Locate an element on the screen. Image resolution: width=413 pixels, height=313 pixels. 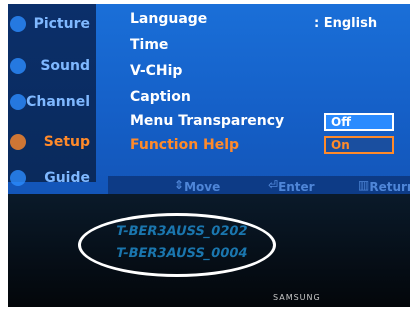
menu-item-vchip: V-CHip is located at coordinates (156, 71).